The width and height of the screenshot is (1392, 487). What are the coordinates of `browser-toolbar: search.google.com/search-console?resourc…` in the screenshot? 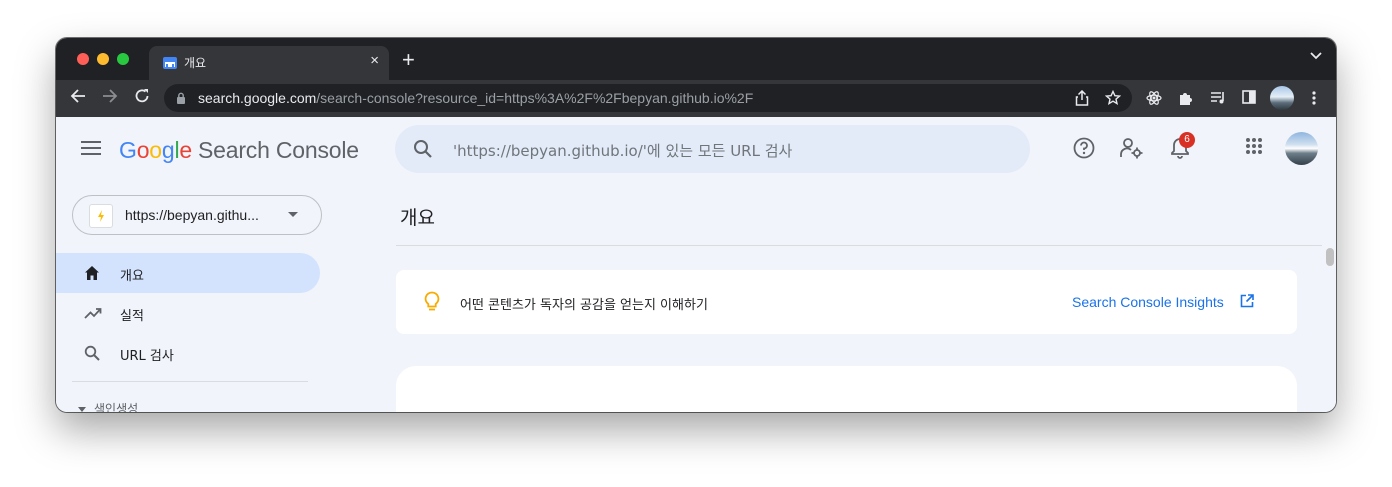 It's located at (696, 98).